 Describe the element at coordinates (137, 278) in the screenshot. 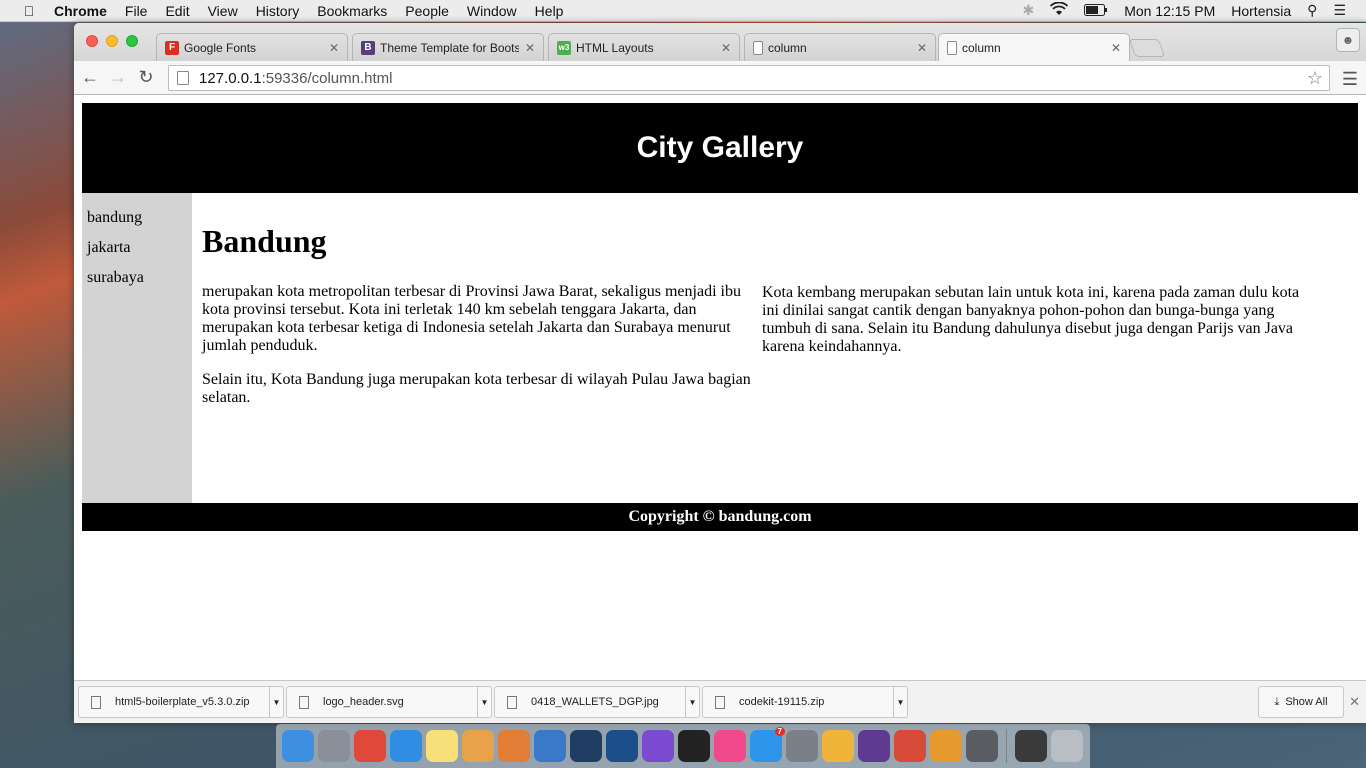

I see `nav-item-surabaya: surabaya` at that location.